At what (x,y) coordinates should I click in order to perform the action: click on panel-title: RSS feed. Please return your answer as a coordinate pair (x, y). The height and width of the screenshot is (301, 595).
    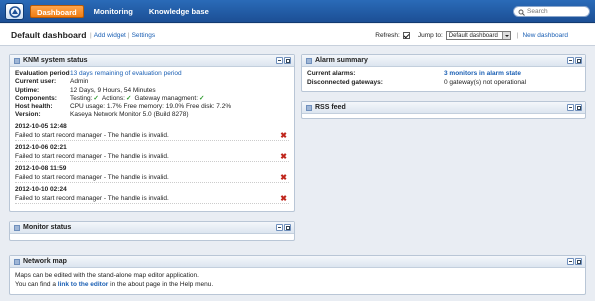
    Looking at the image, I should click on (330, 107).